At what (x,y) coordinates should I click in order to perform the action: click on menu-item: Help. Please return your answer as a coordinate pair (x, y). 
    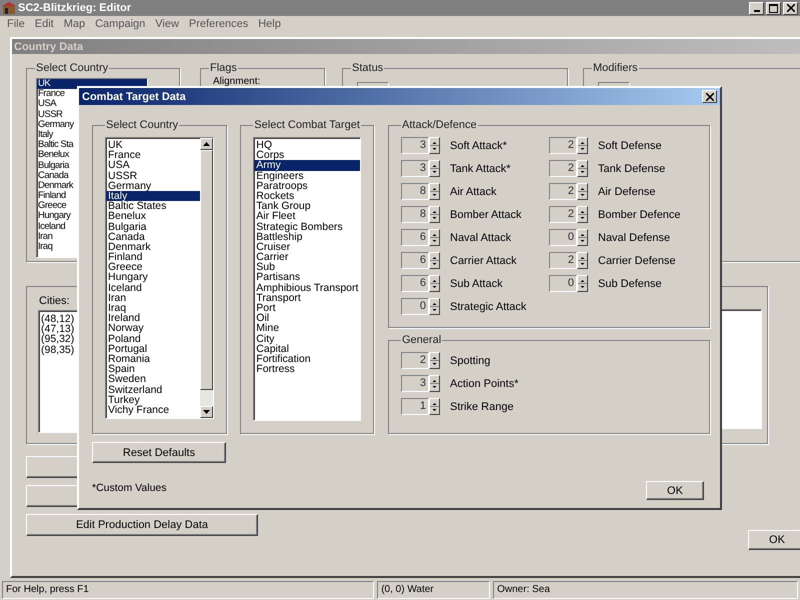
    Looking at the image, I should click on (269, 24).